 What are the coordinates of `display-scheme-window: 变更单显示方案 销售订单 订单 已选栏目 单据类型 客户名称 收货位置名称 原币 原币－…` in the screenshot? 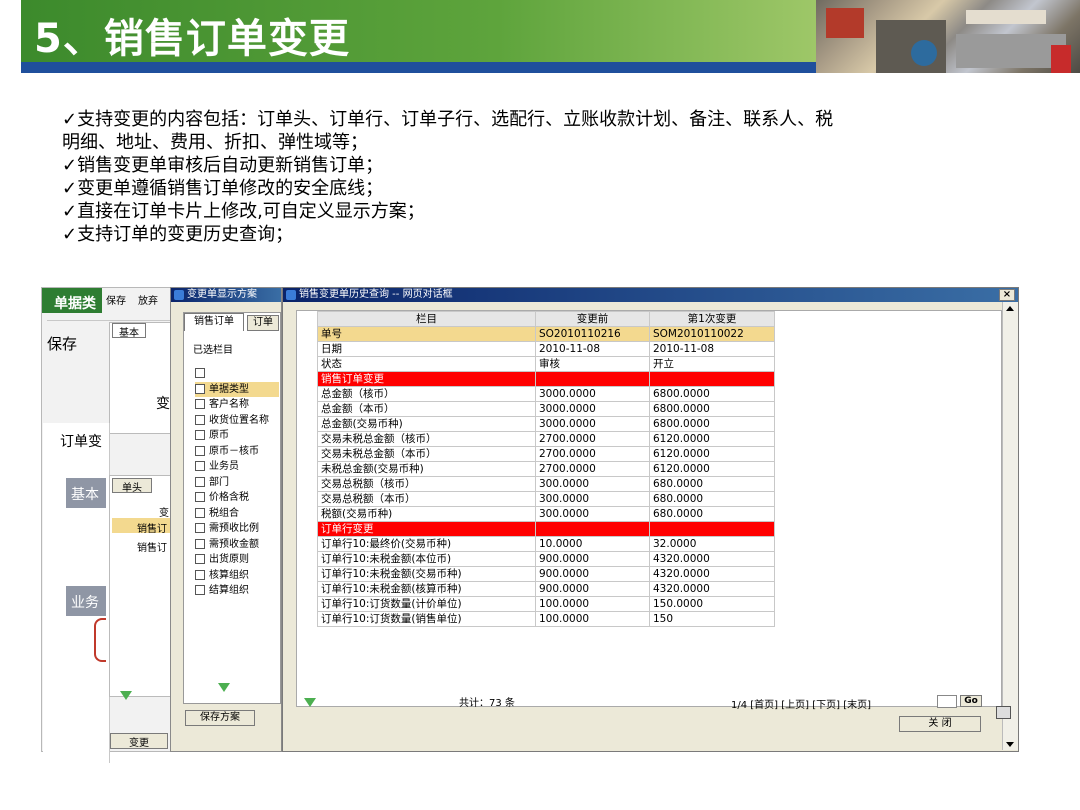 It's located at (226, 519).